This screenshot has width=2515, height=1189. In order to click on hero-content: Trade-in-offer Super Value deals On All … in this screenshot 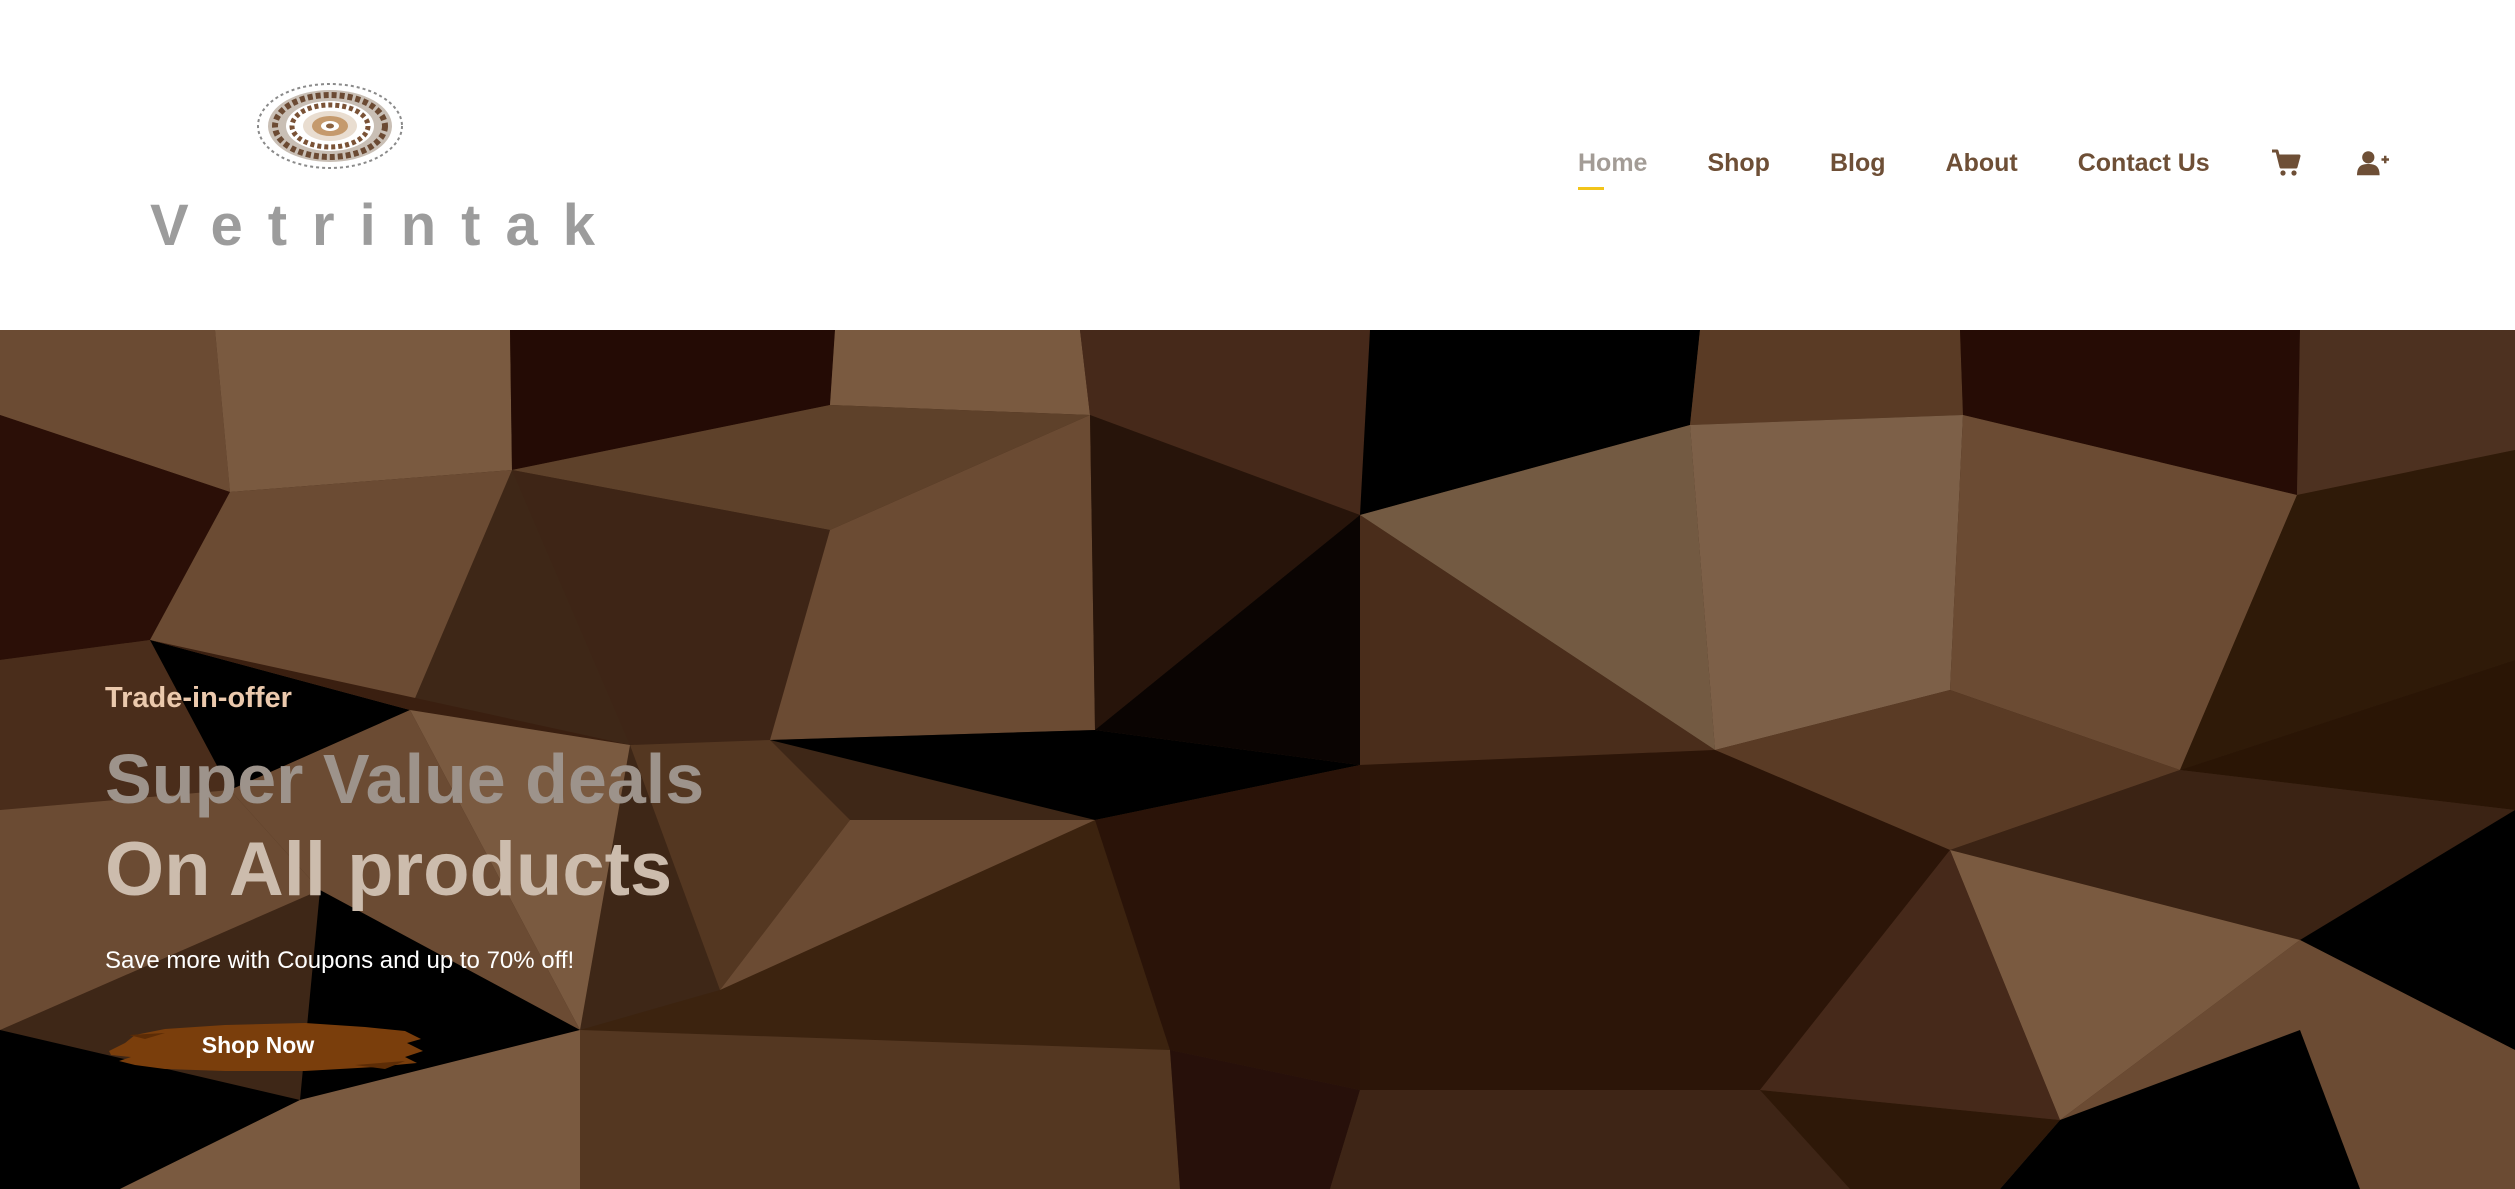, I will do `click(404, 879)`.